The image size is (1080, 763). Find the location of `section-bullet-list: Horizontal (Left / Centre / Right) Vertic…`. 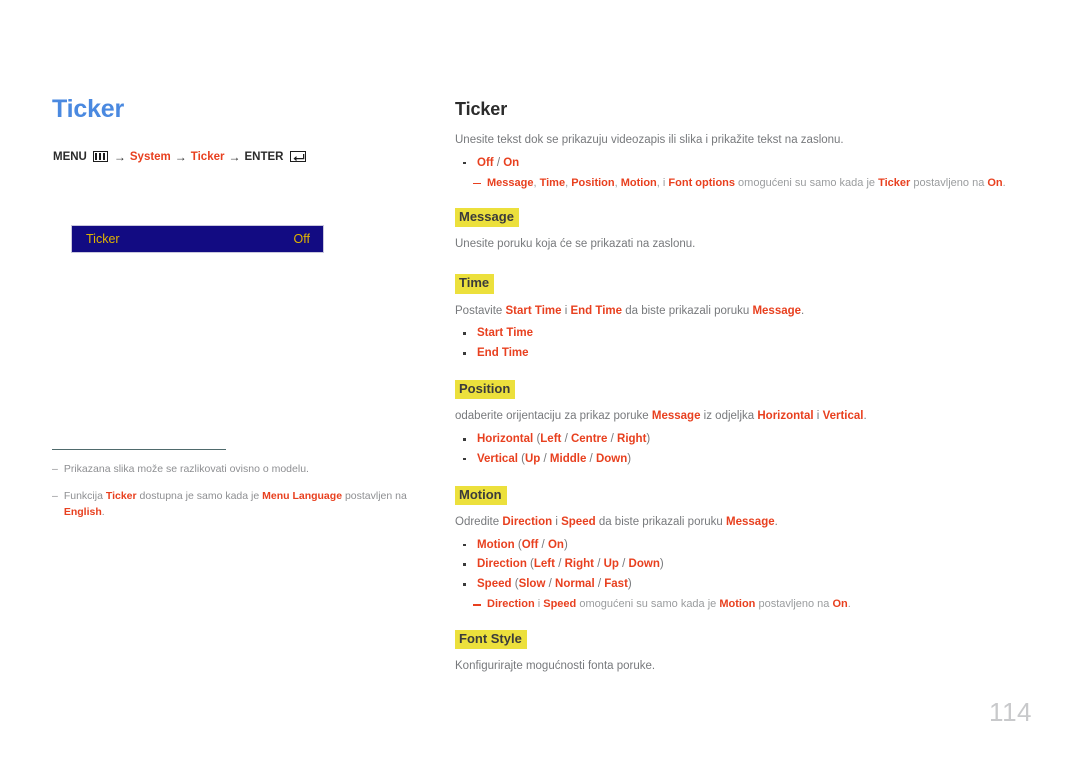

section-bullet-list: Horizontal (Left / Centre / Right) Vertic… is located at coordinates (735, 450).